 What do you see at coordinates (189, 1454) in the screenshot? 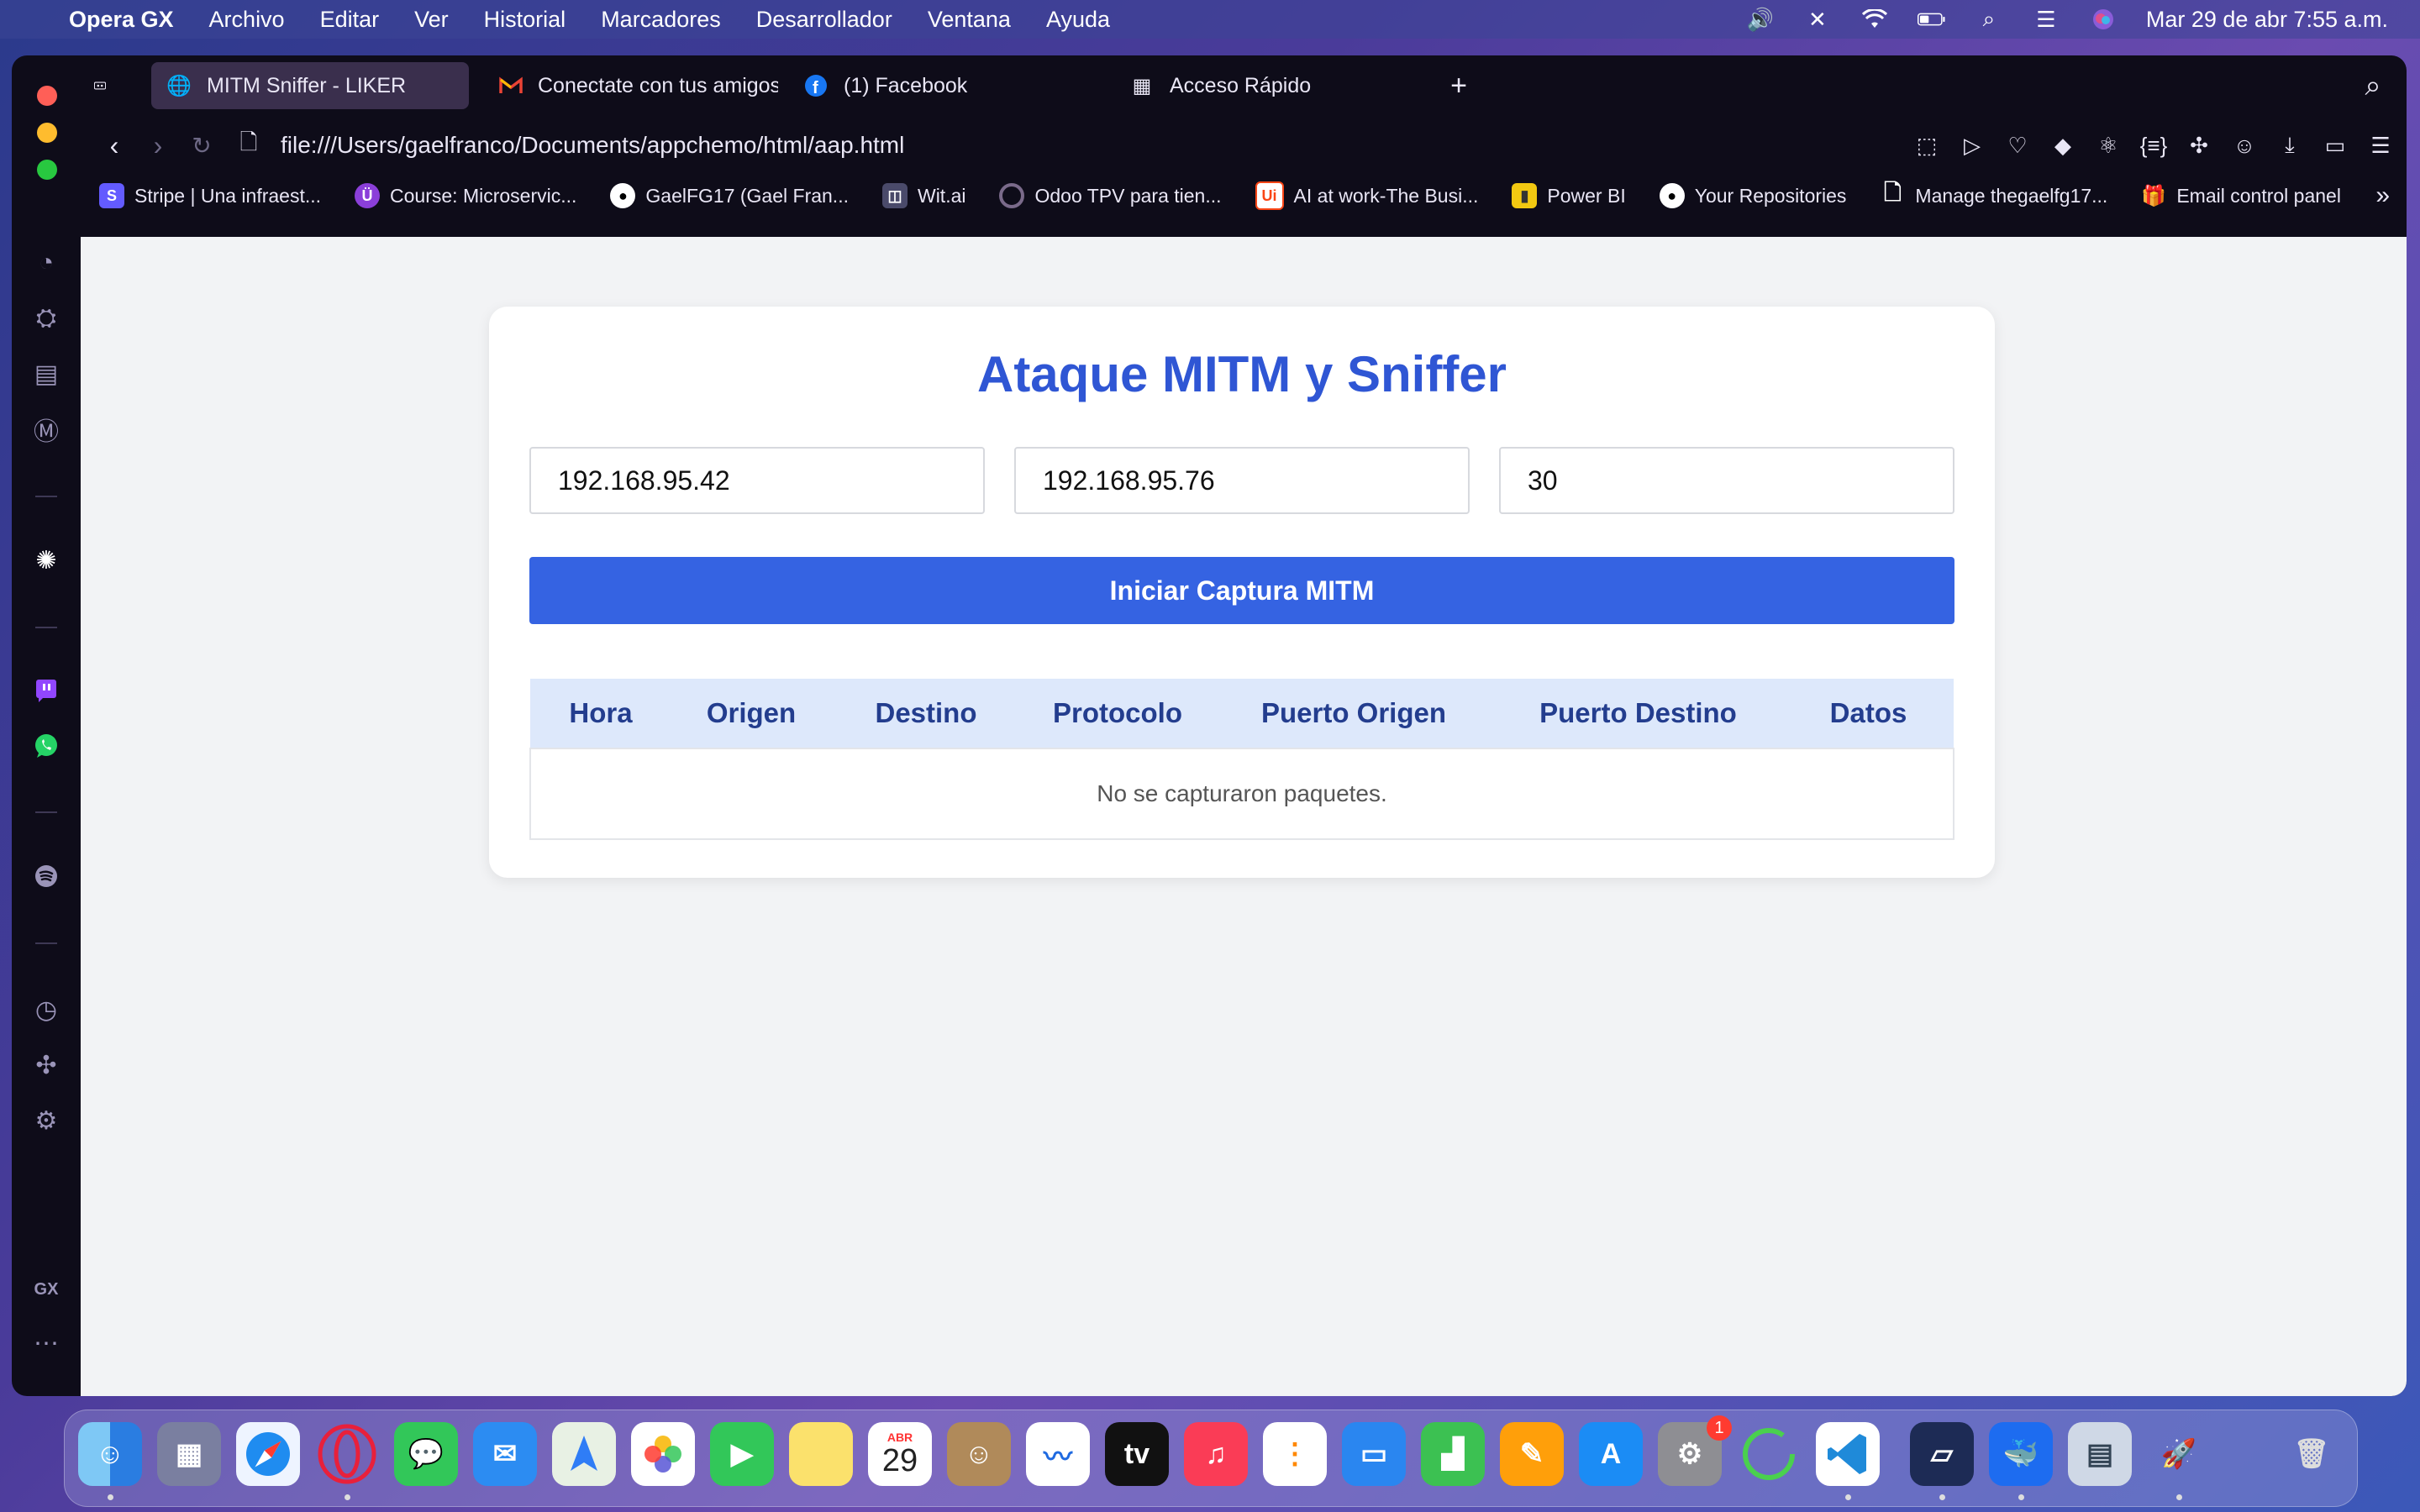
I see `launchpad-icon: ▦` at bounding box center [189, 1454].